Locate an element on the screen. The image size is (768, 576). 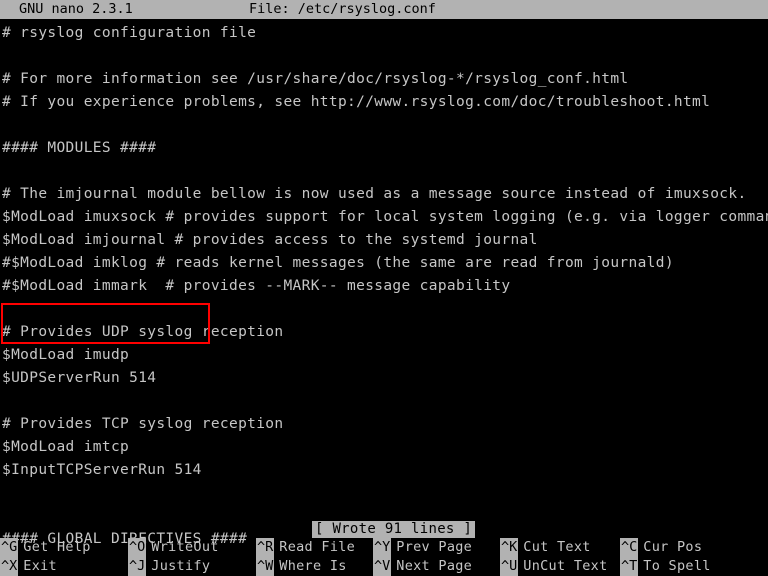
shortcut-key: ^R is located at coordinates (265, 547).